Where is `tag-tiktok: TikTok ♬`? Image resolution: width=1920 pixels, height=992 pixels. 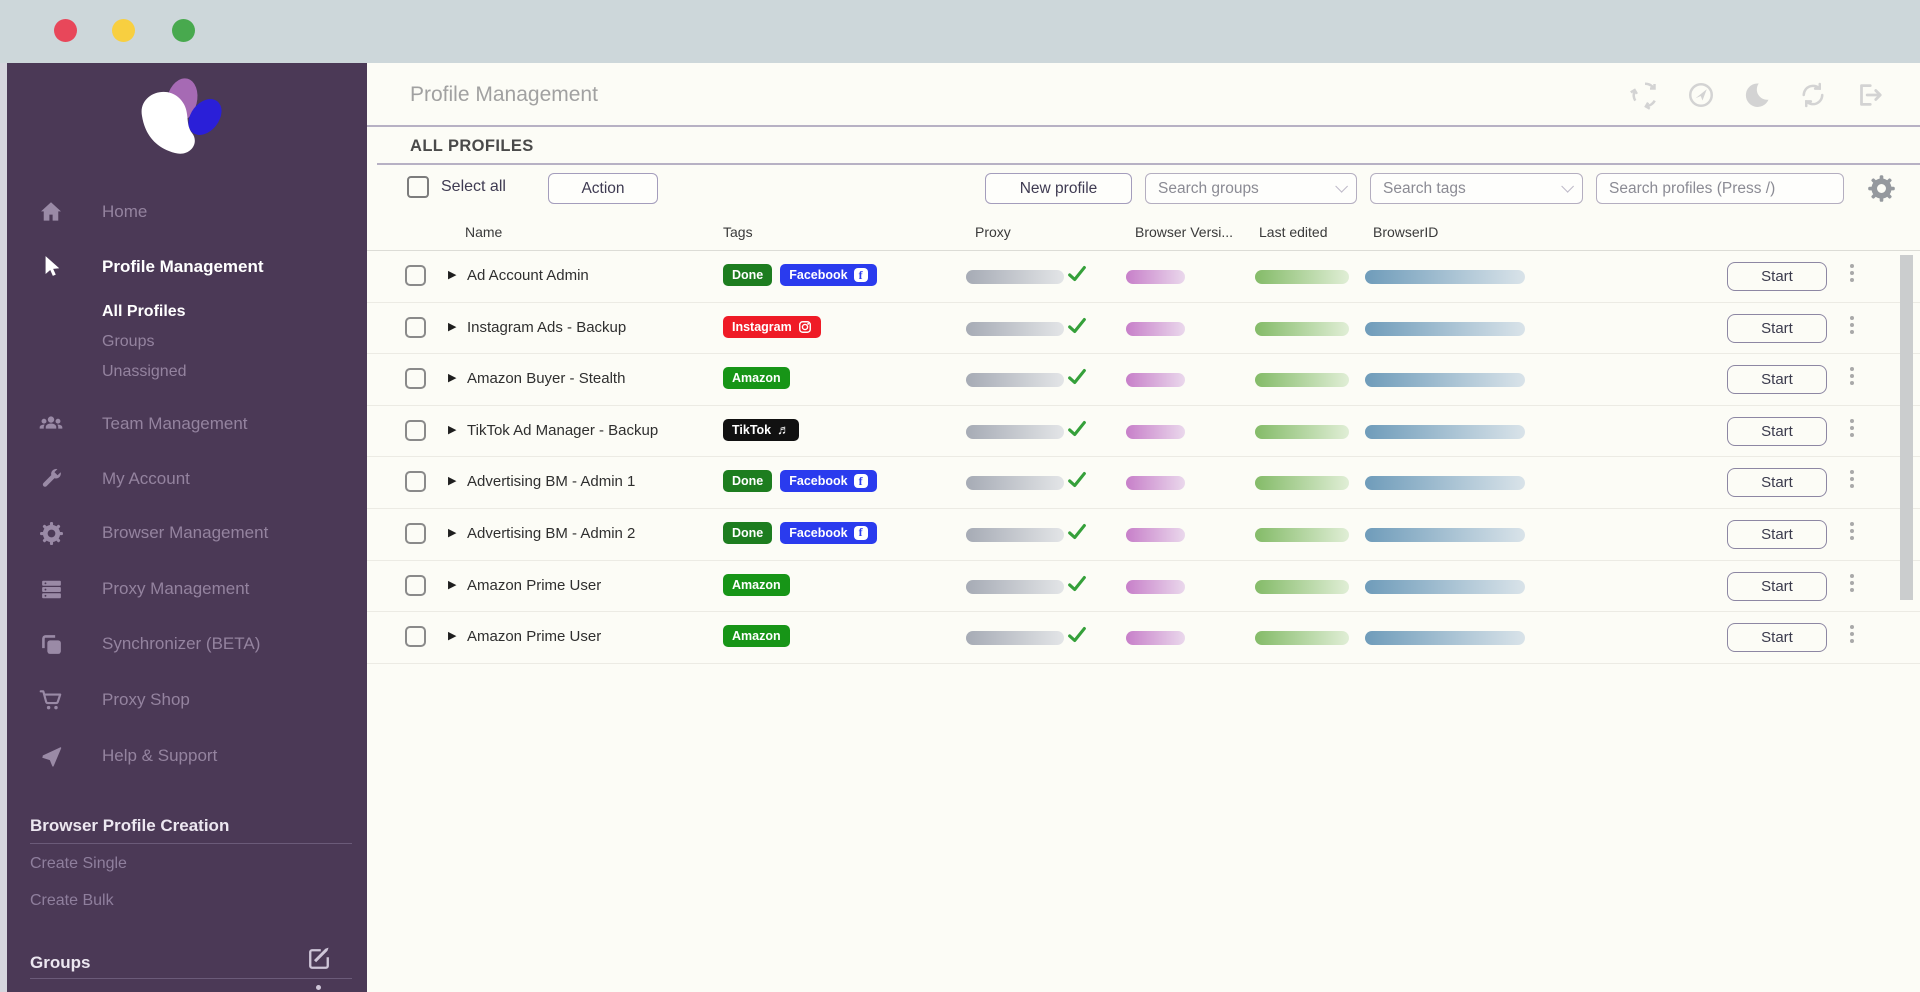 tag-tiktok: TikTok ♬ is located at coordinates (761, 429).